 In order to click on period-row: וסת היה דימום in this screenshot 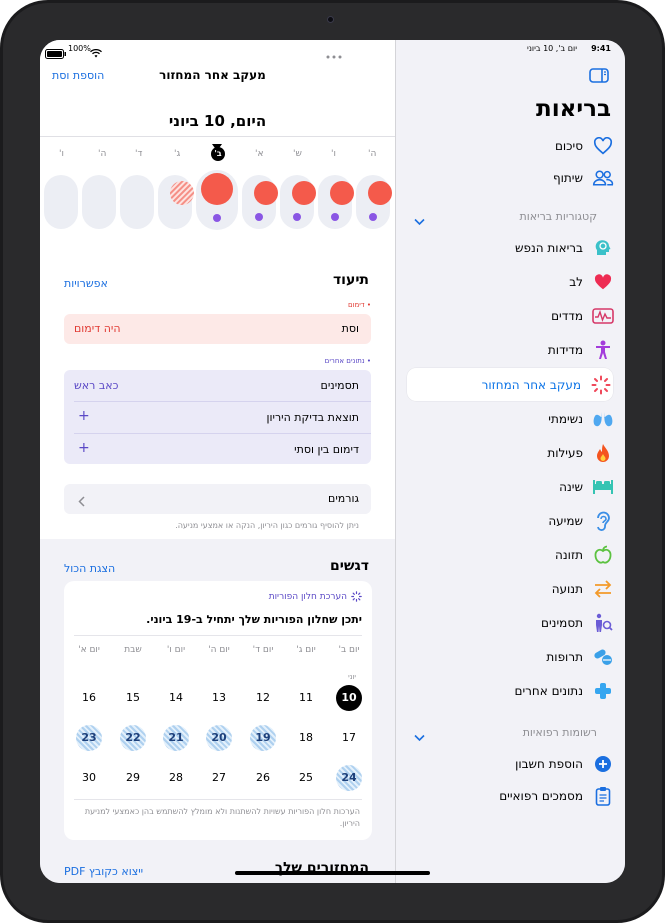, I will do `click(217, 329)`.